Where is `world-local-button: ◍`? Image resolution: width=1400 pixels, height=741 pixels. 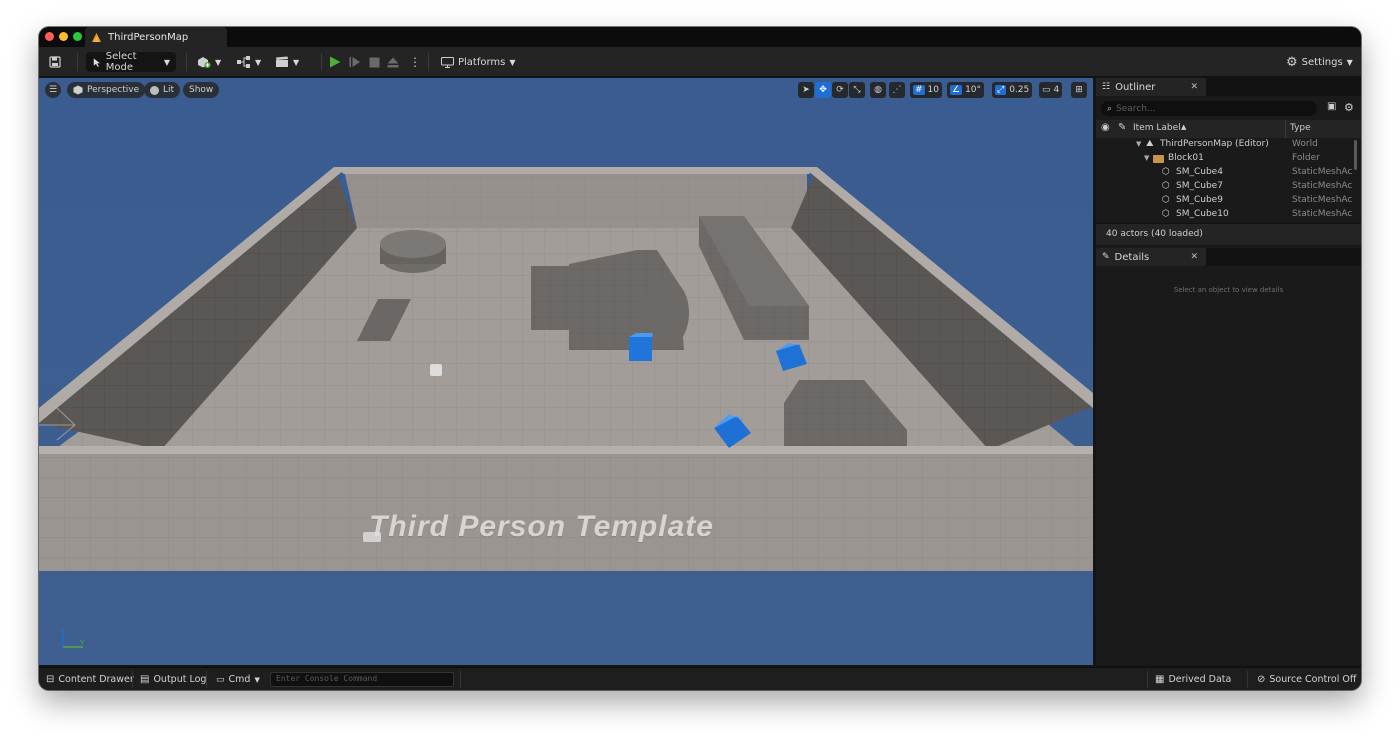
world-local-button: ◍ is located at coordinates (878, 90).